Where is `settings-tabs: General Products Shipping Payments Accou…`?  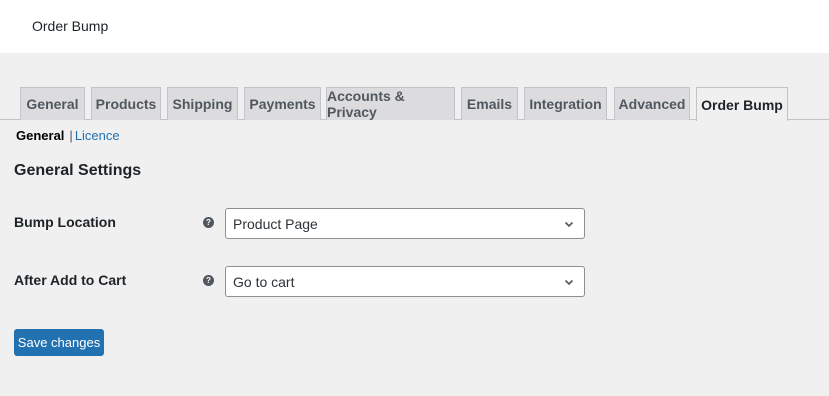 settings-tabs: General Products Shipping Payments Accou… is located at coordinates (414, 104).